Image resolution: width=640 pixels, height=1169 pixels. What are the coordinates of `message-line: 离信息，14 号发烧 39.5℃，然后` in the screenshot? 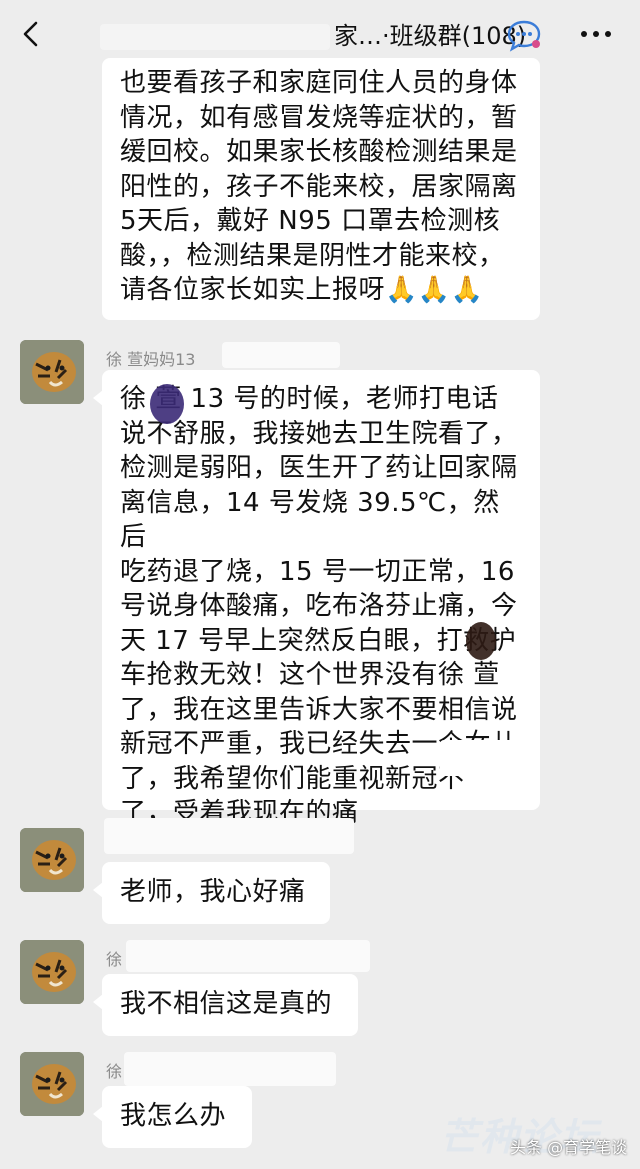 It's located at (310, 520).